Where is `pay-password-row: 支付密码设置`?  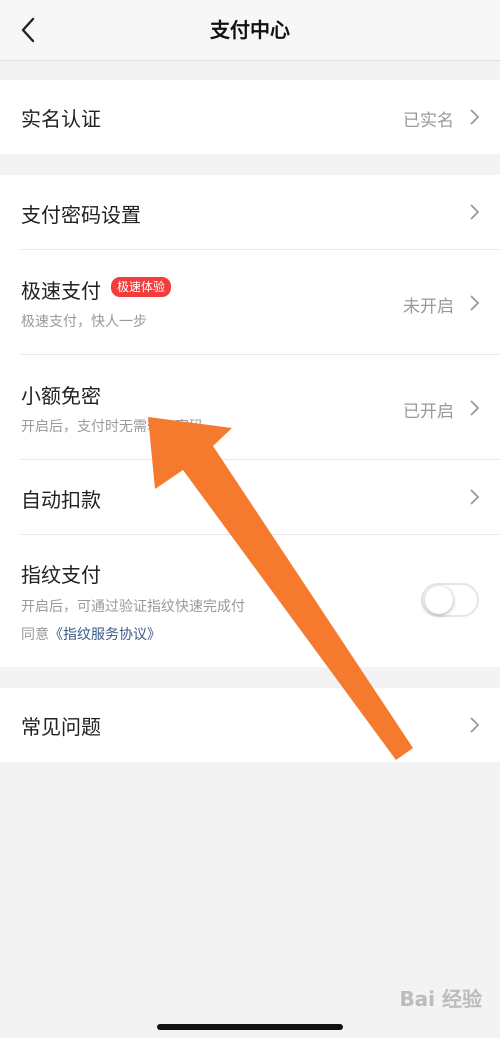
pay-password-row: 支付密码设置 is located at coordinates (250, 212).